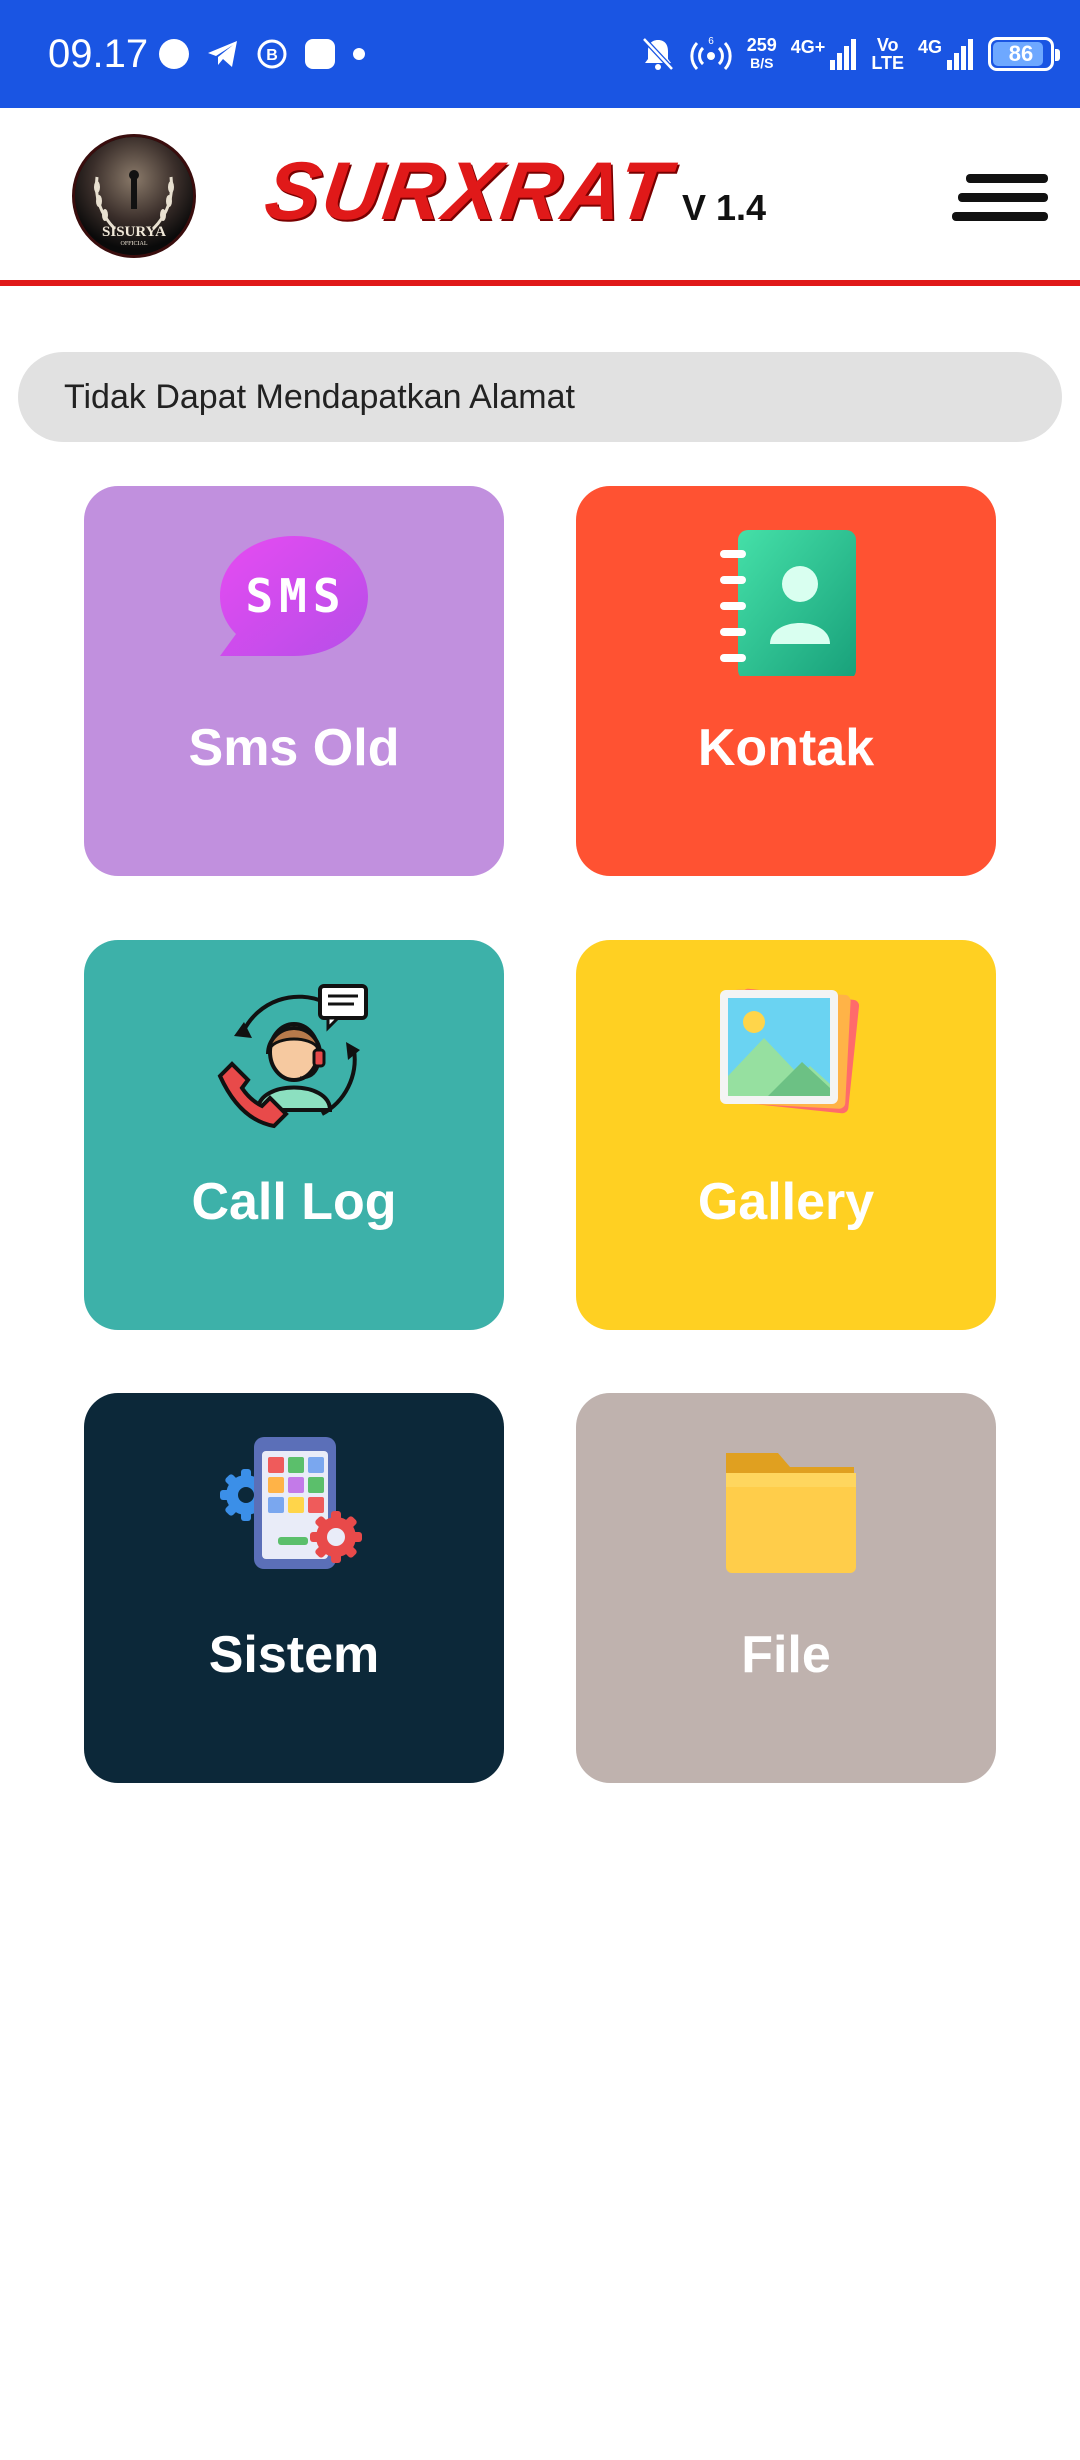  What do you see at coordinates (540, 54) in the screenshot?
I see `status-bar: 09.17 B 6 259 B/S 4G+ Vo LTE 4G 86` at bounding box center [540, 54].